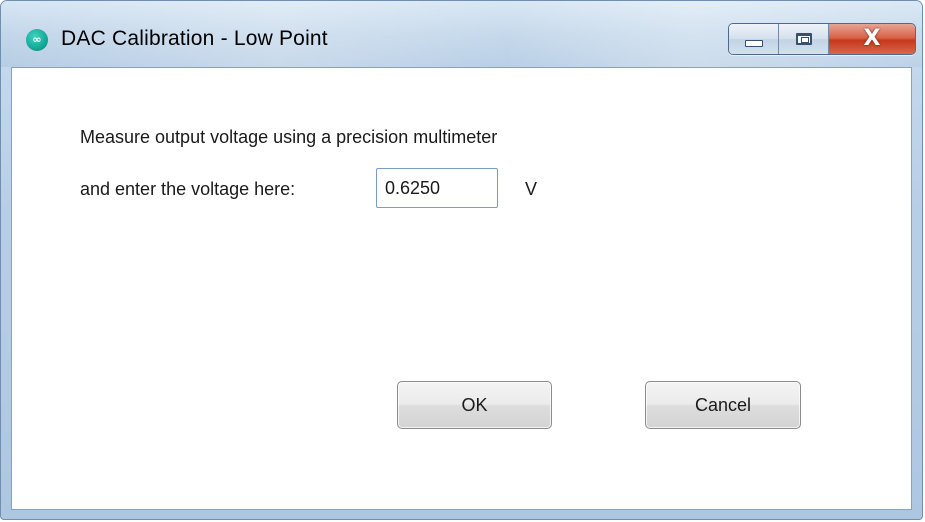 The height and width of the screenshot is (522, 925). Describe the element at coordinates (531, 189) in the screenshot. I see `voltage-unit-label: V` at that location.